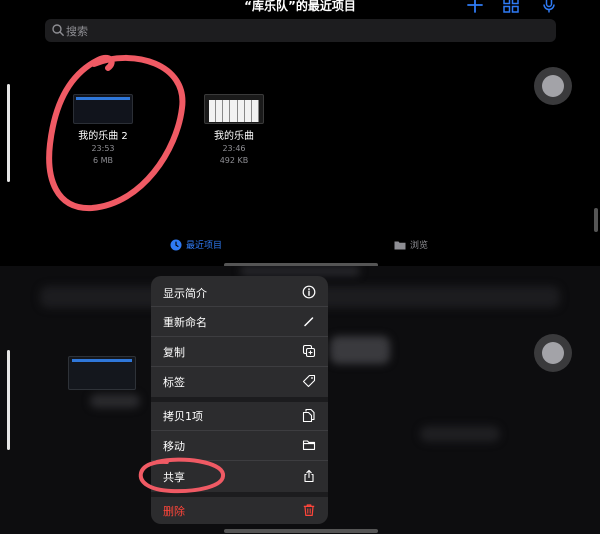  I want to click on tab-label: 浏览, so click(419, 246).